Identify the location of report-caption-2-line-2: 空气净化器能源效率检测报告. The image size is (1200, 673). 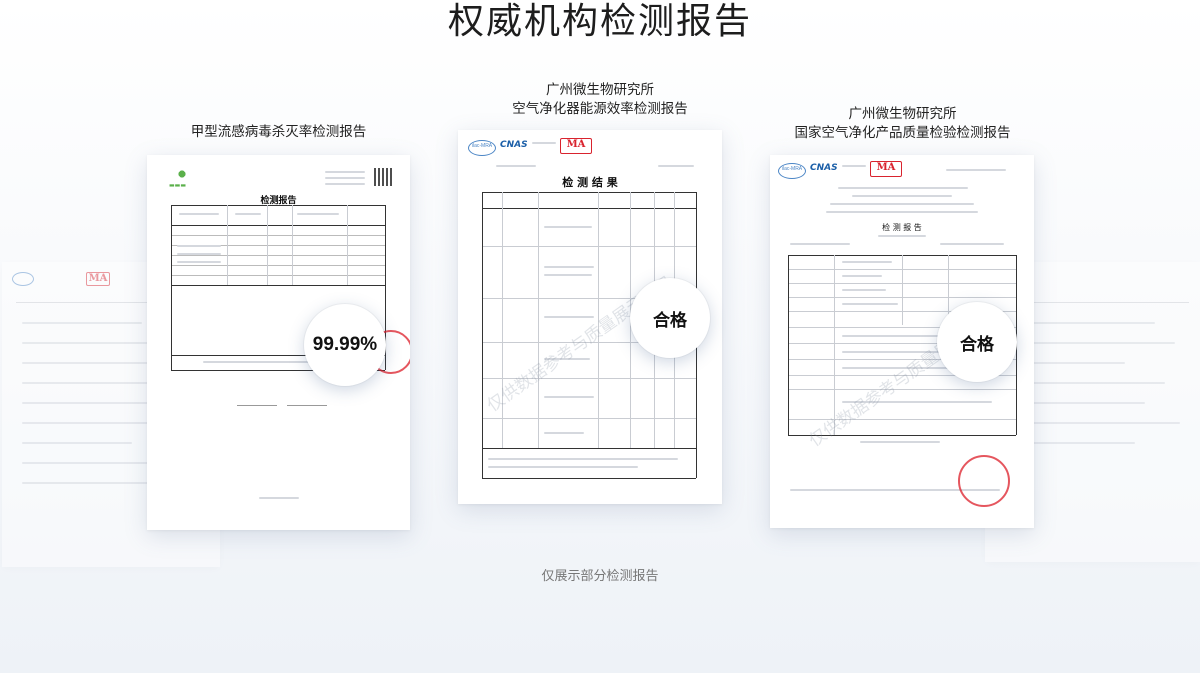
(600, 108).